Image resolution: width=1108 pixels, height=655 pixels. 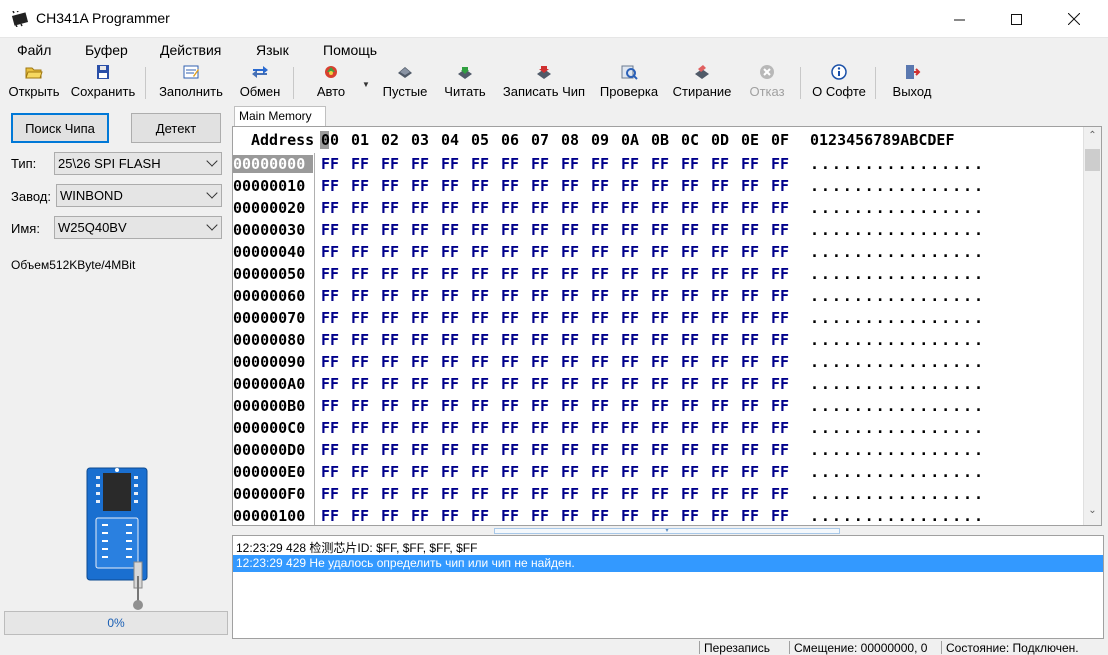 I want to click on vertical-scrollbar: ⌃ ⌄, so click(x=1092, y=326).